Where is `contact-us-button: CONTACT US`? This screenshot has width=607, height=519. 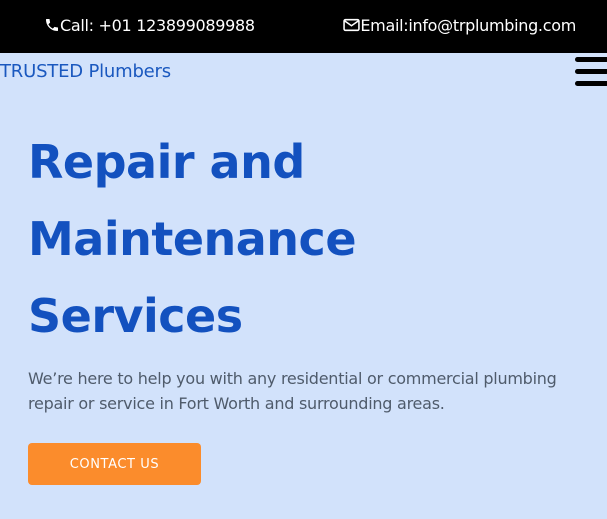
contact-us-button: CONTACT US is located at coordinates (114, 464).